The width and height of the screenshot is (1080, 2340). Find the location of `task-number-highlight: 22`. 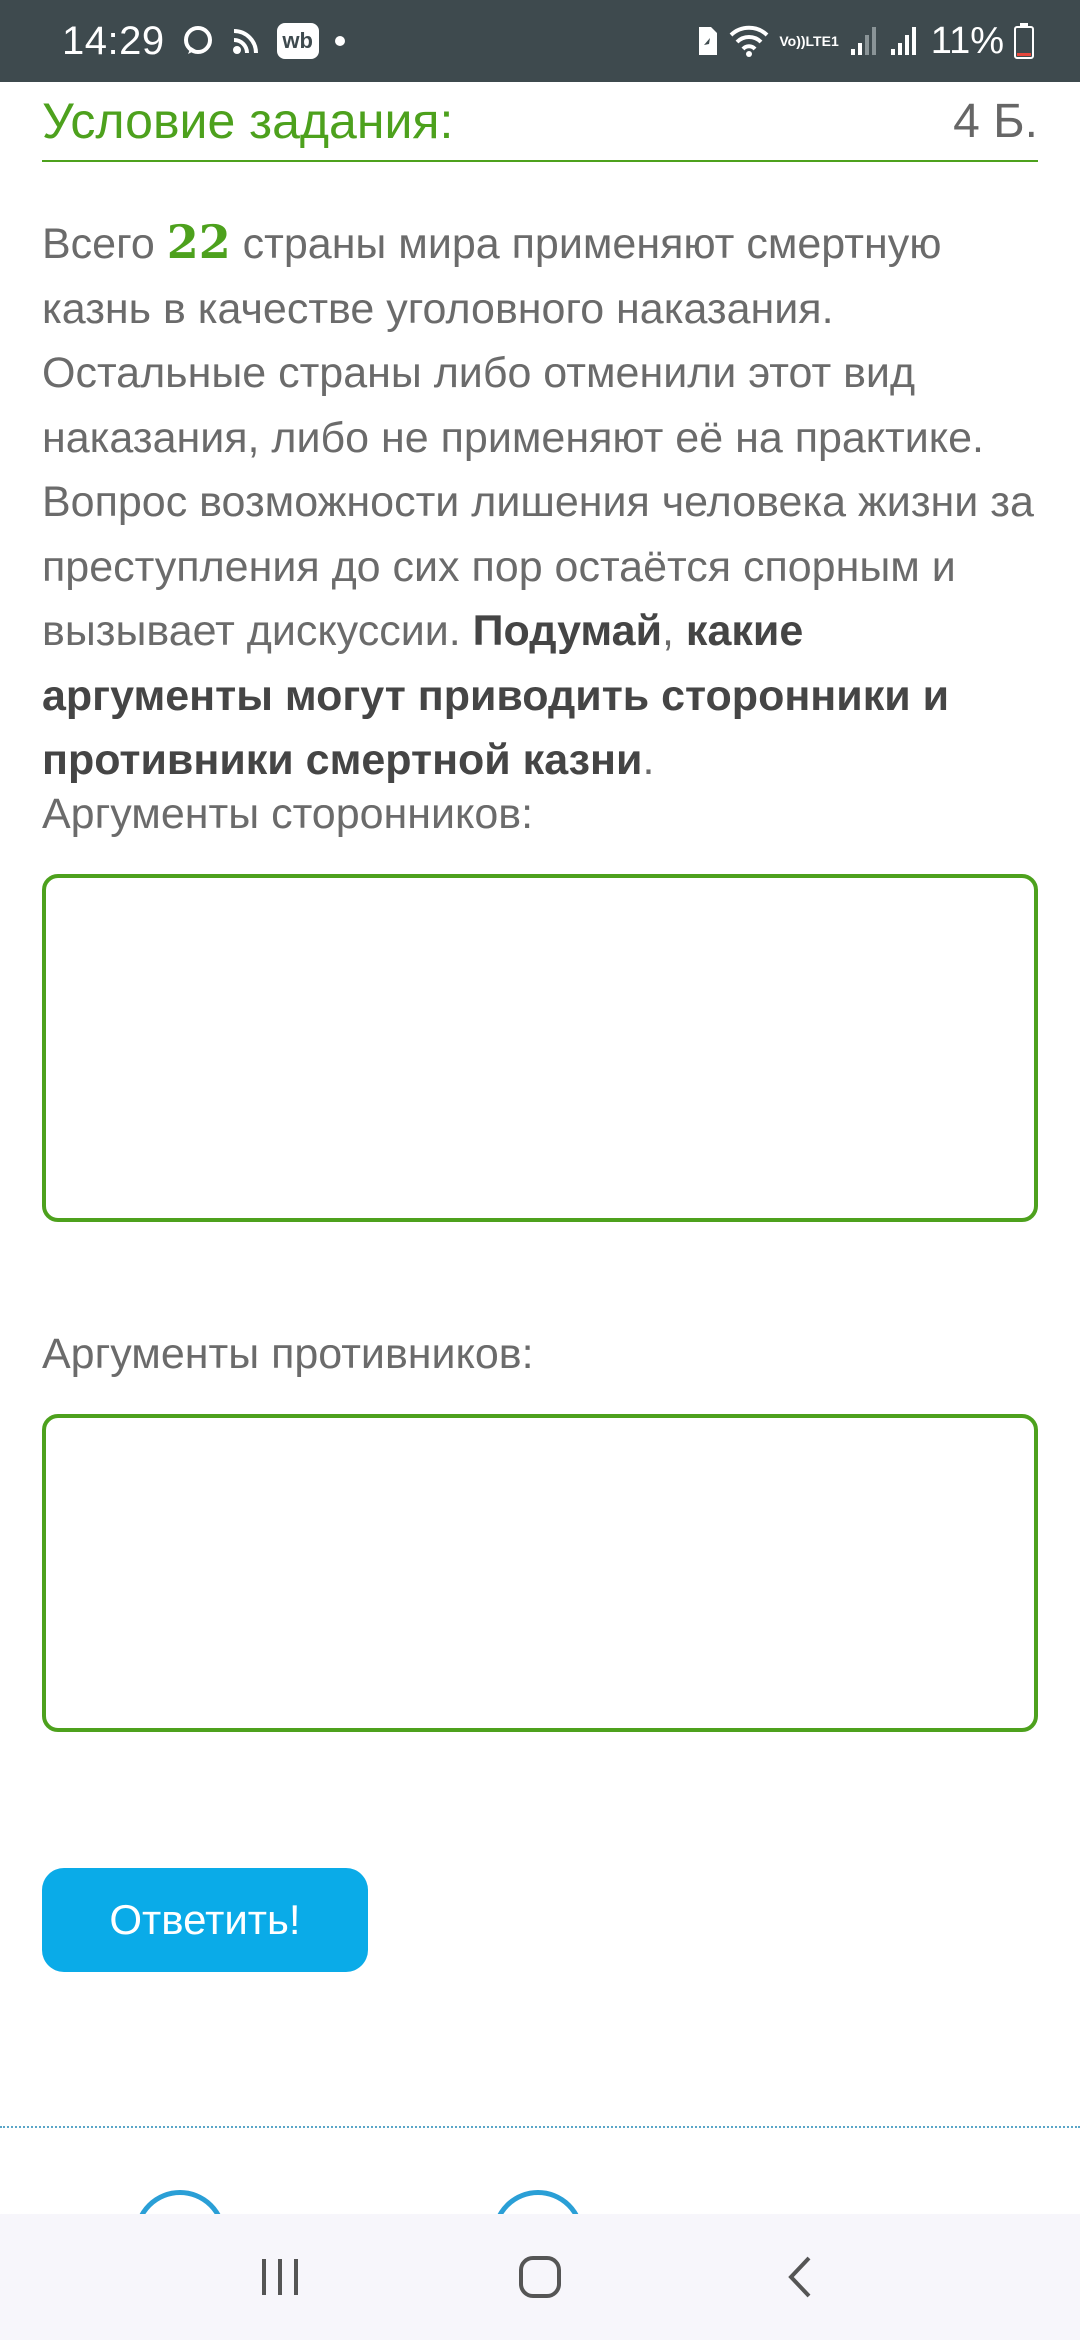

task-number-highlight: 22 is located at coordinates (198, 242).